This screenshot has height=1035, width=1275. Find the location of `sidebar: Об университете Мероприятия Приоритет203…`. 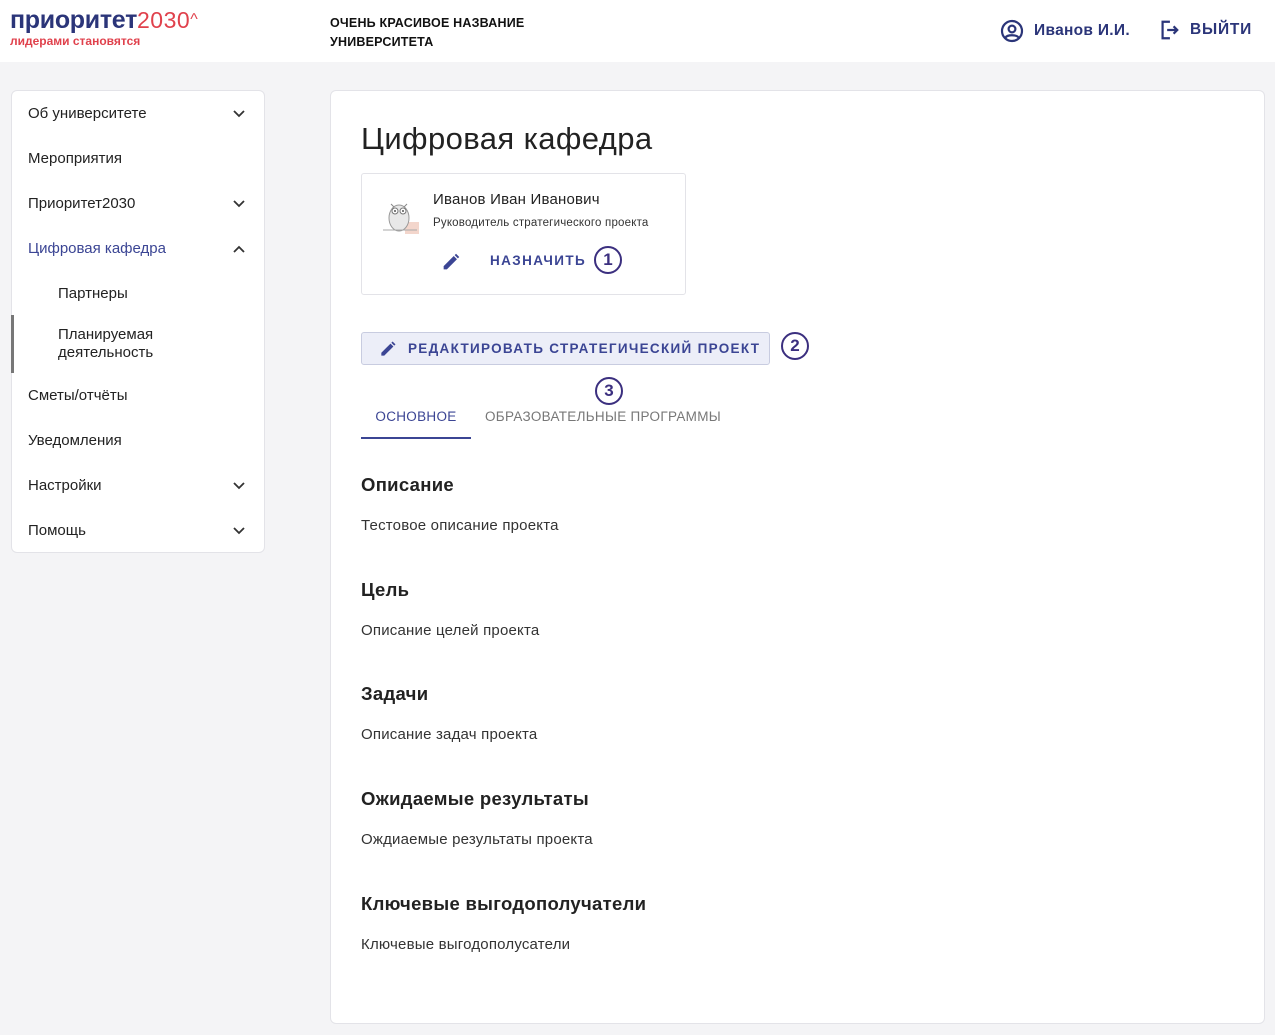

sidebar: Об университете Мероприятия Приоритет203… is located at coordinates (138, 321).